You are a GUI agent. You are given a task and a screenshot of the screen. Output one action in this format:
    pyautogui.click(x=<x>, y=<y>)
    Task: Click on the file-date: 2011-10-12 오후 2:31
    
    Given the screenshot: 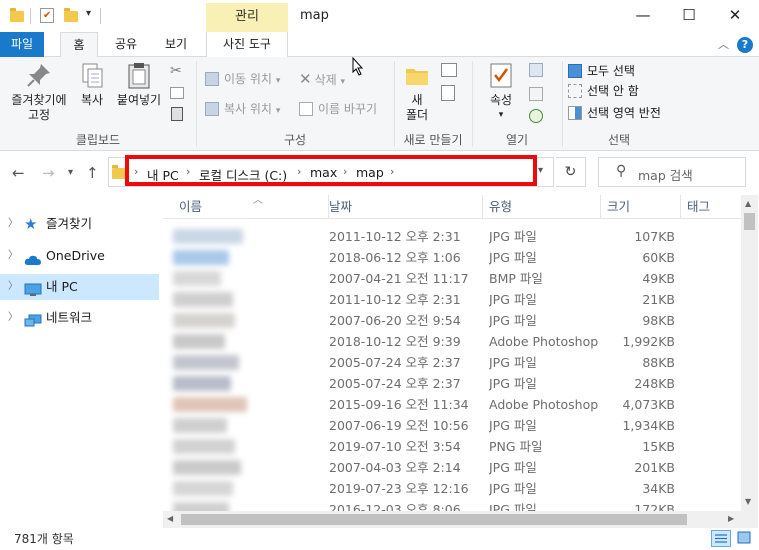 What is the action you would take?
    pyautogui.click(x=395, y=299)
    